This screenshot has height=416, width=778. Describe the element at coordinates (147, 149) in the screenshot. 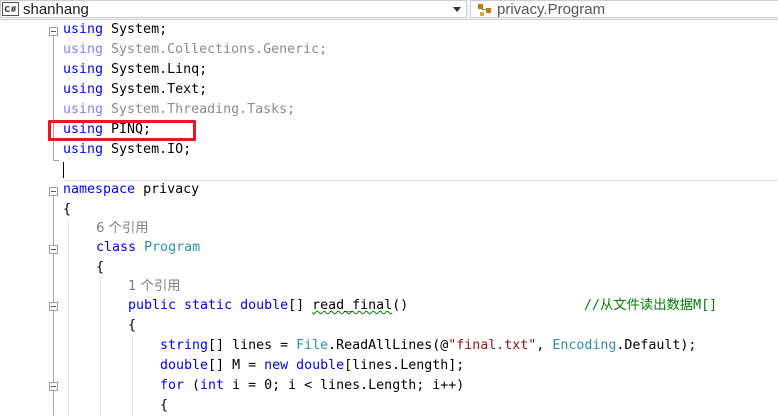

I see `namespace-ref: System.IO;` at that location.